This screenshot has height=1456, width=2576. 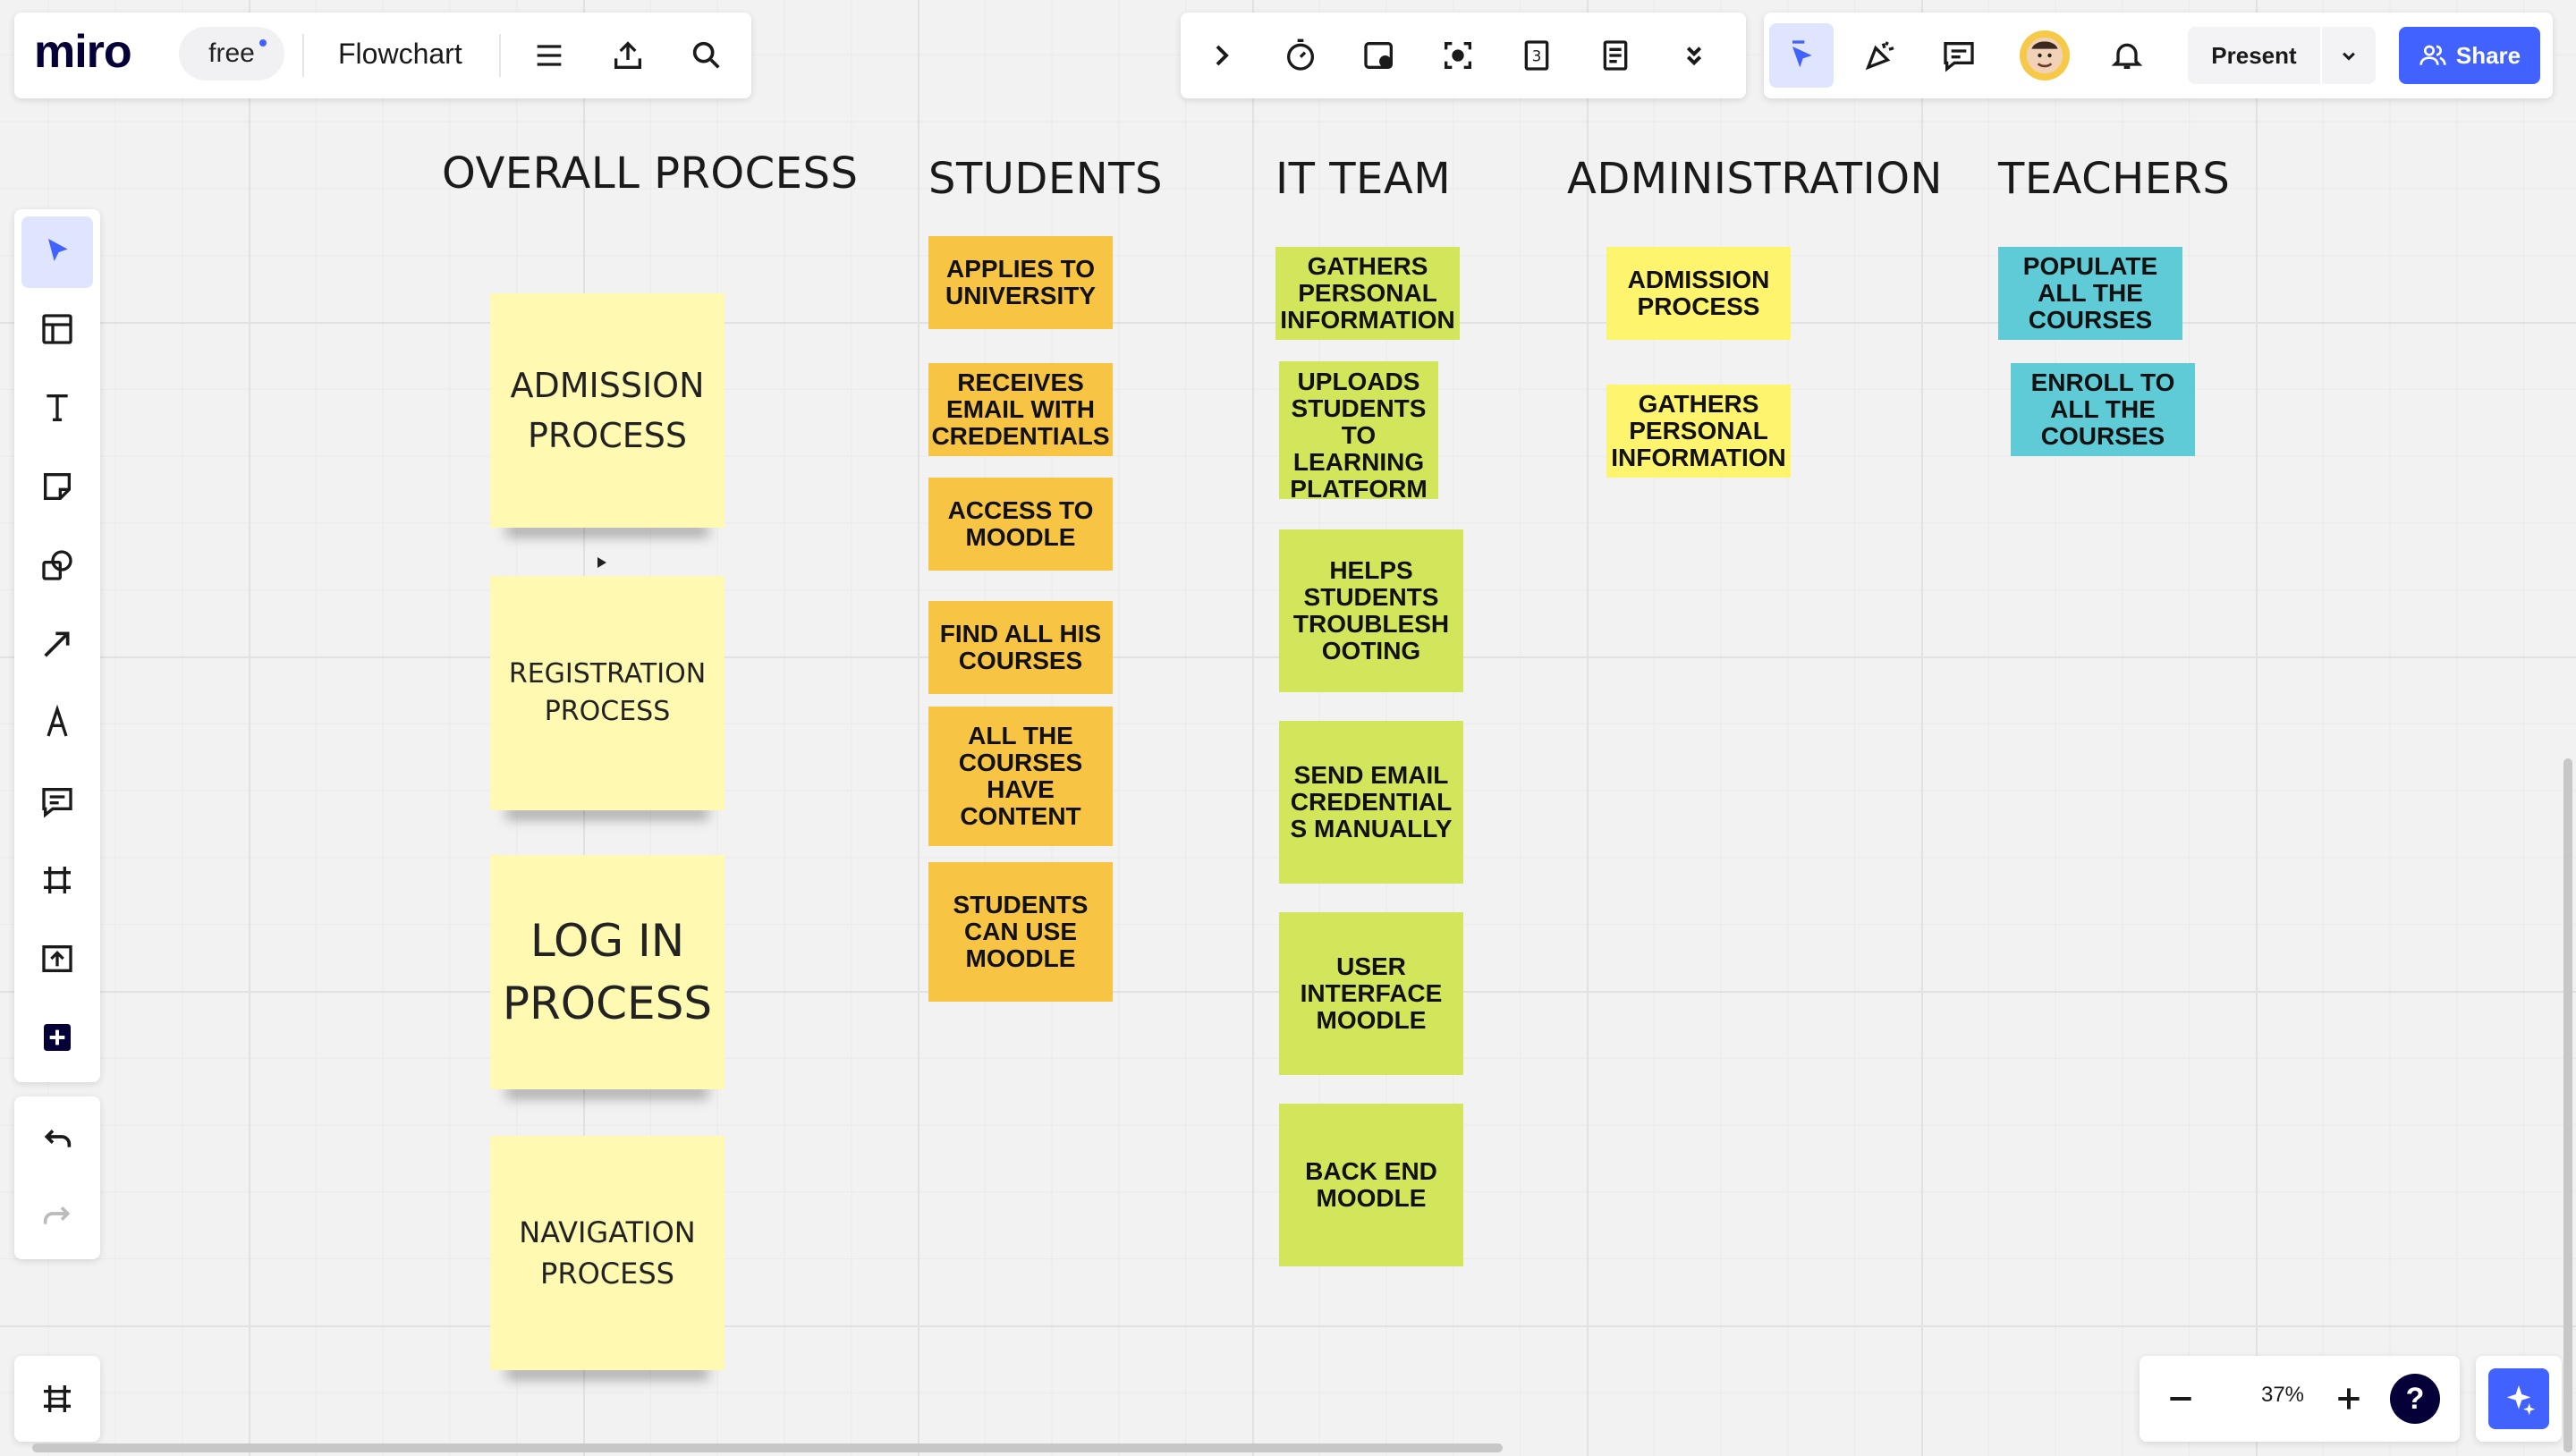 I want to click on chevron-right-icon, so click(x=1222, y=55).